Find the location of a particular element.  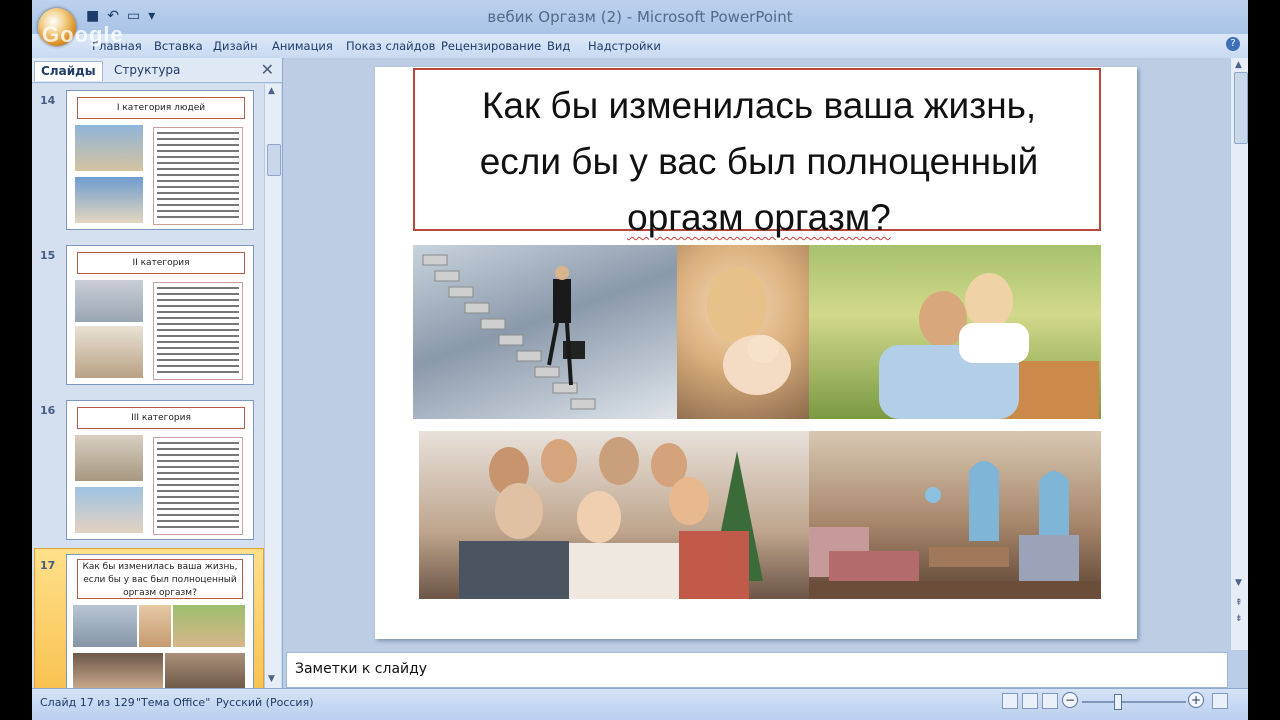

slide-position: Слайд 17 из 129 is located at coordinates (87, 702).